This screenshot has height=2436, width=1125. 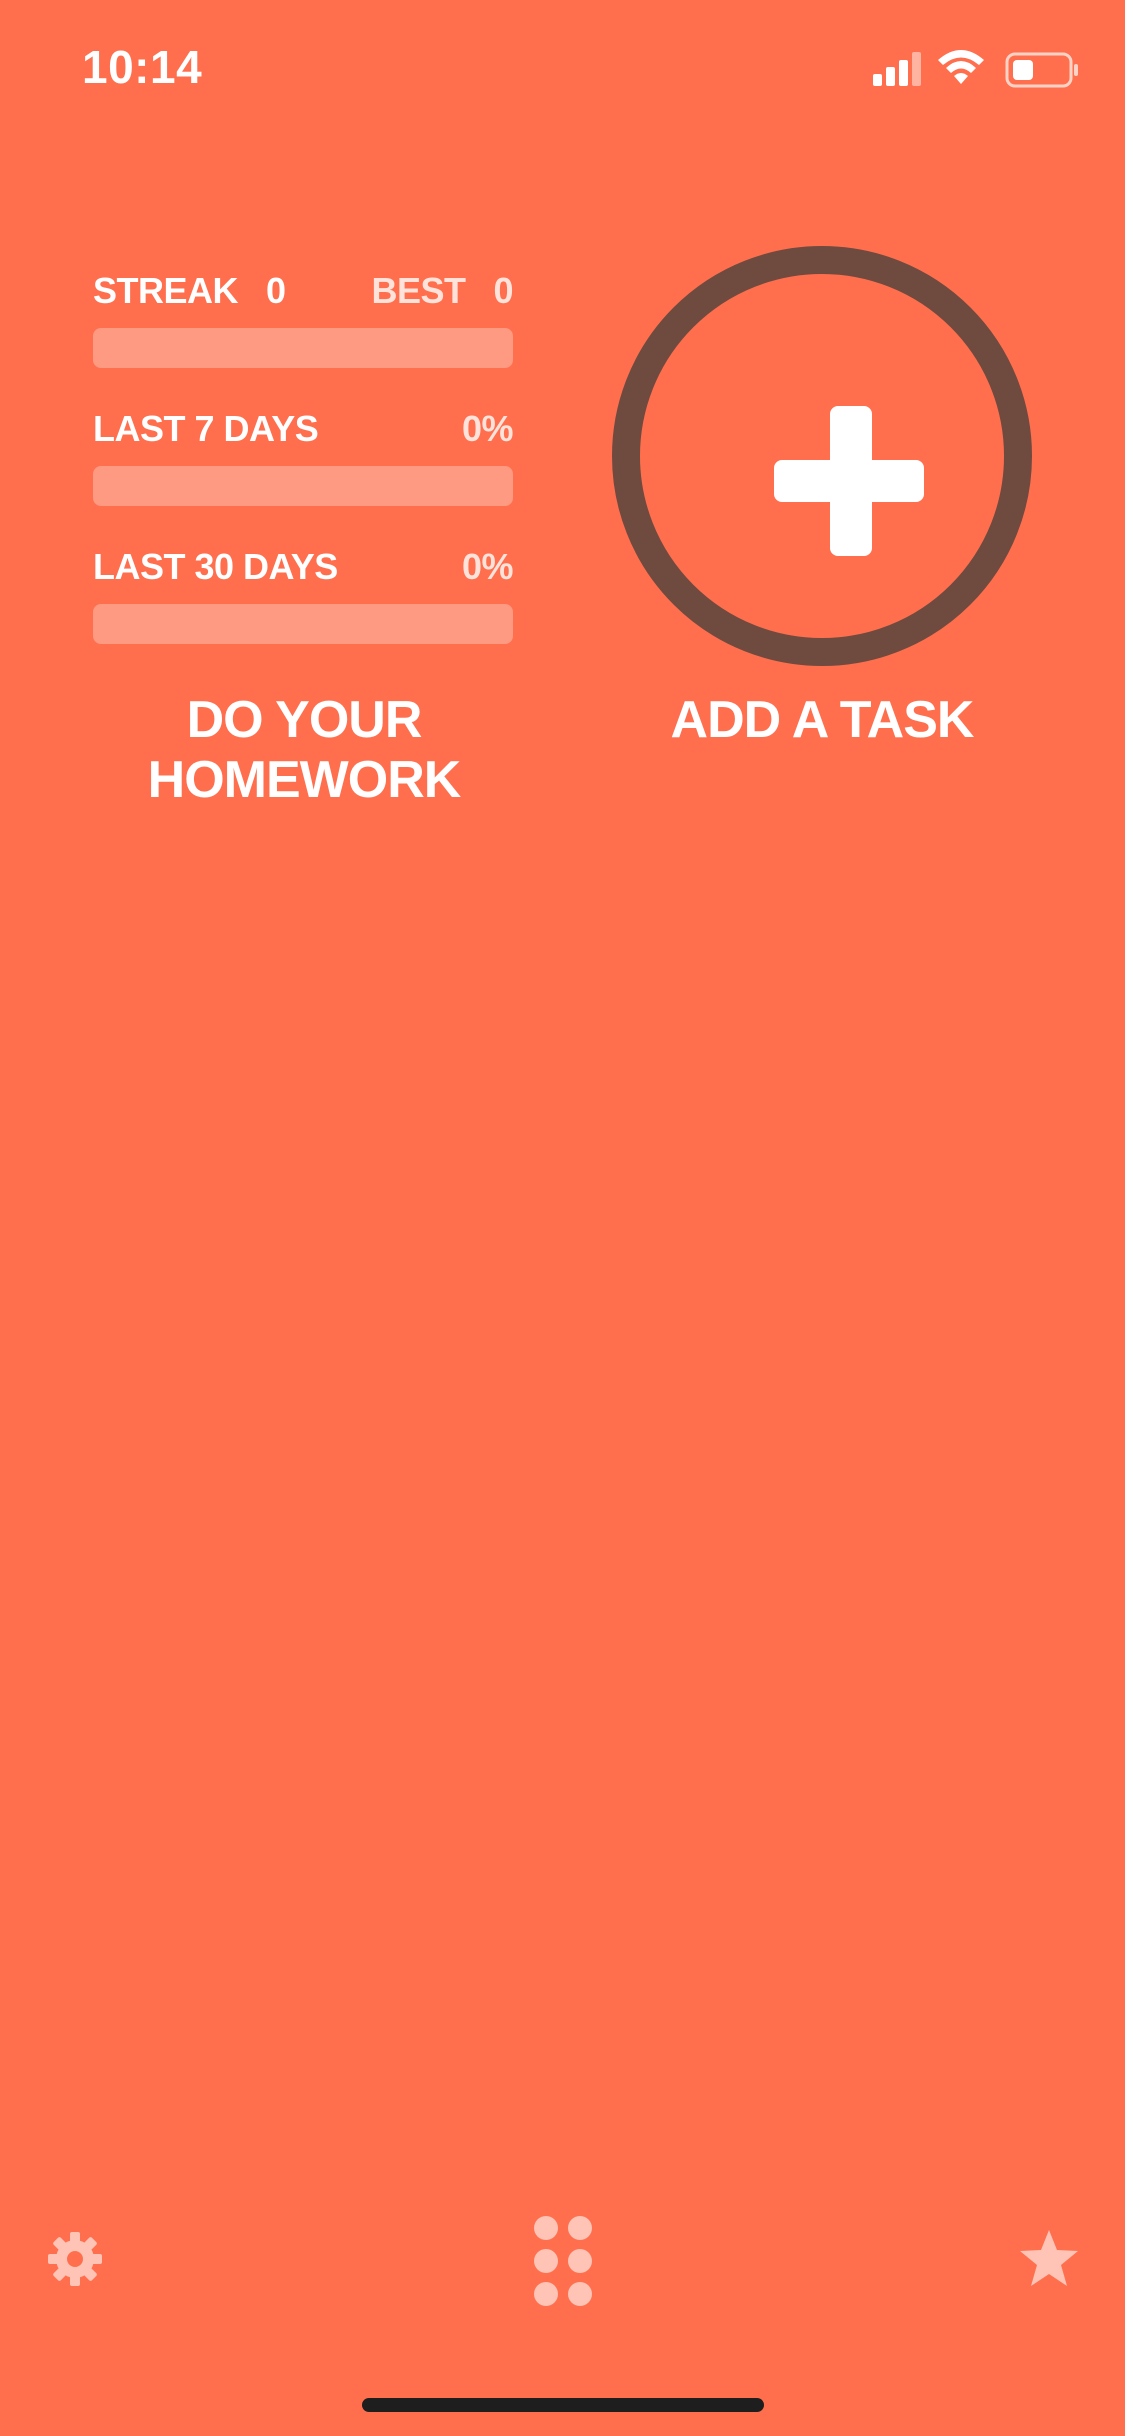 I want to click on last-30-days-value: 0%, so click(x=487, y=566).